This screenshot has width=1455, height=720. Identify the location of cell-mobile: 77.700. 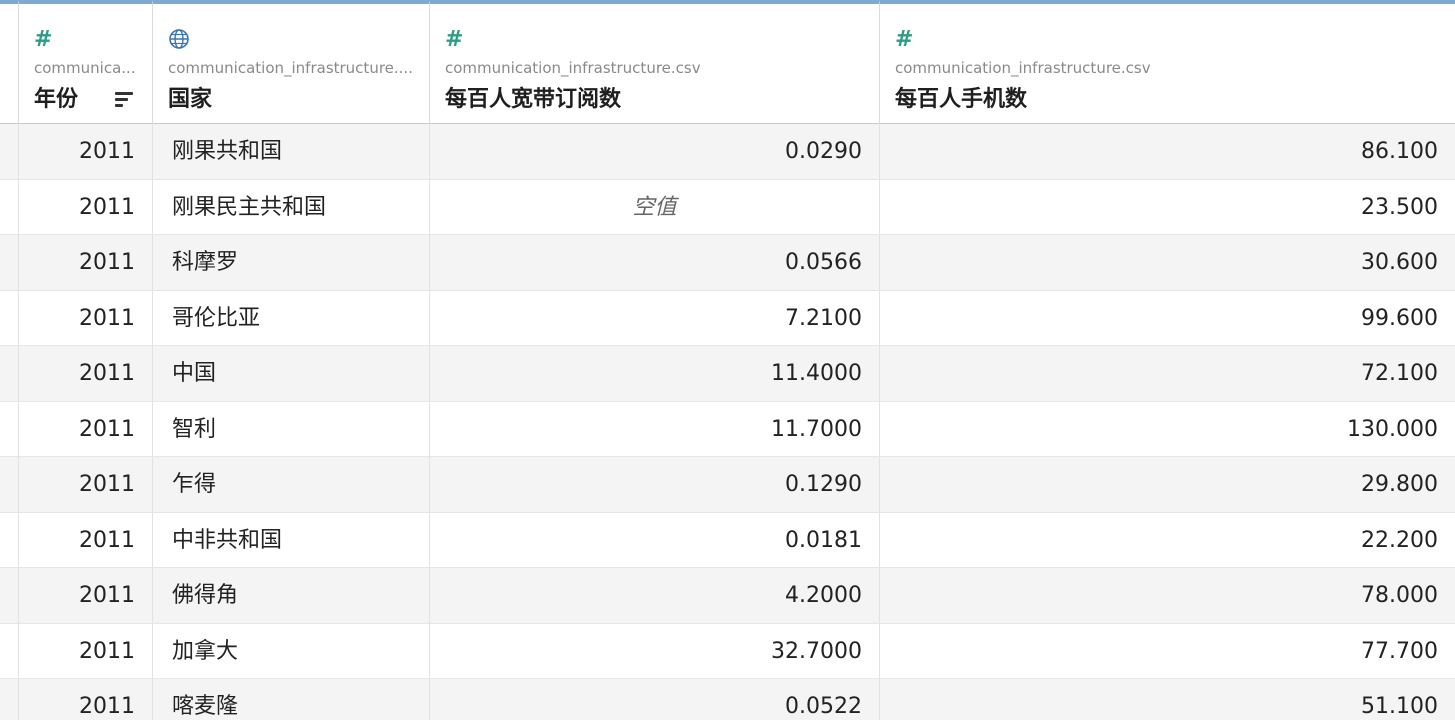
(1167, 651).